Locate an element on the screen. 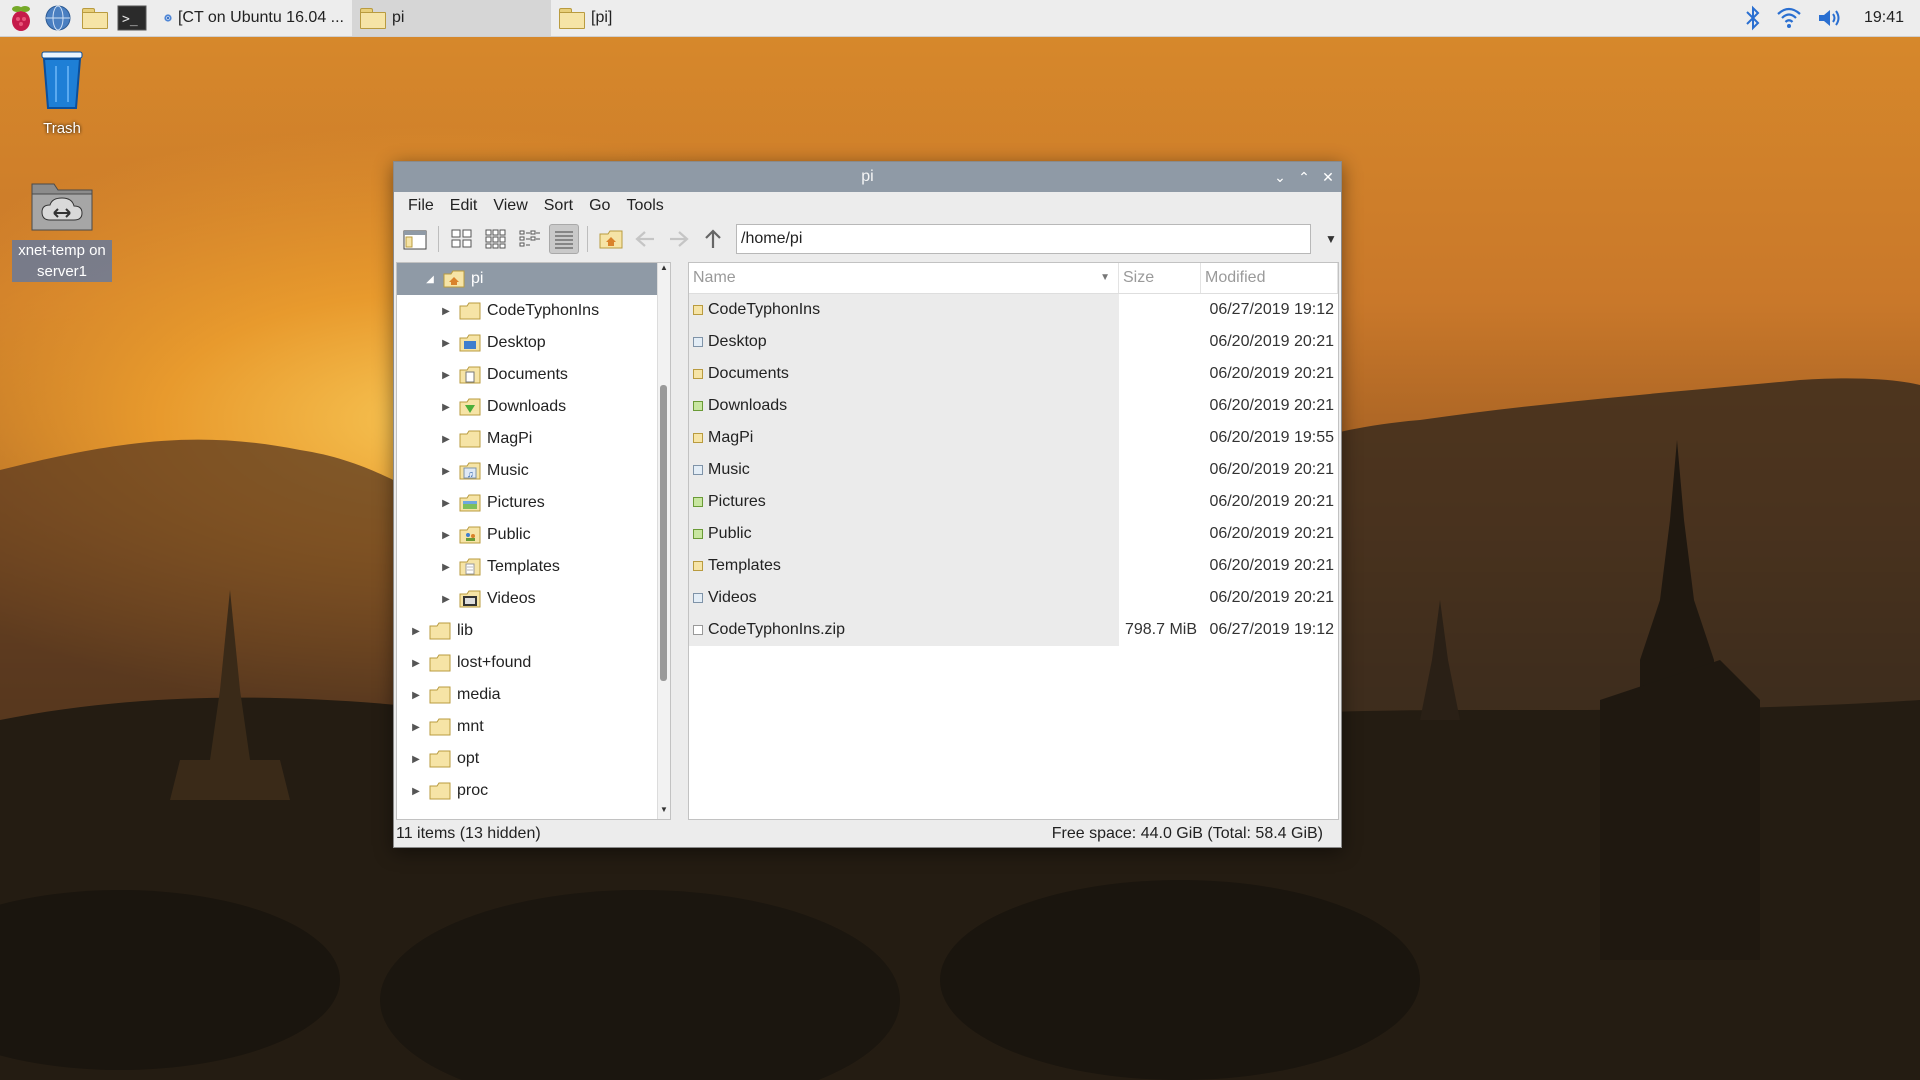 This screenshot has width=1920, height=1080. file-row: MagPi 06/20/2019 19:55 is located at coordinates (1013, 438).